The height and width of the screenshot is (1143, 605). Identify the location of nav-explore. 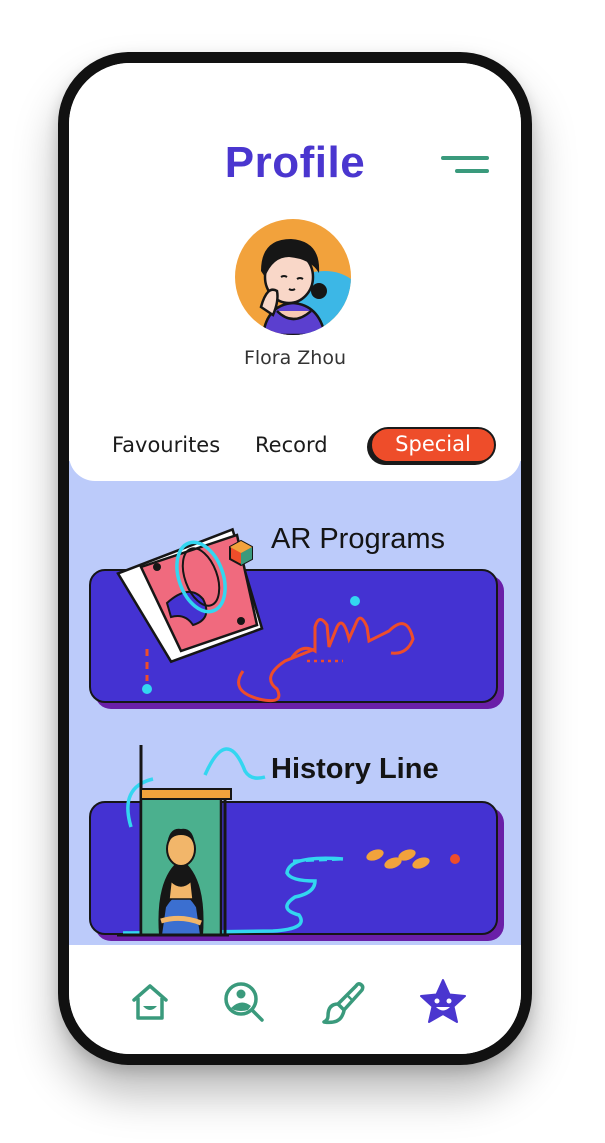
(244, 1002).